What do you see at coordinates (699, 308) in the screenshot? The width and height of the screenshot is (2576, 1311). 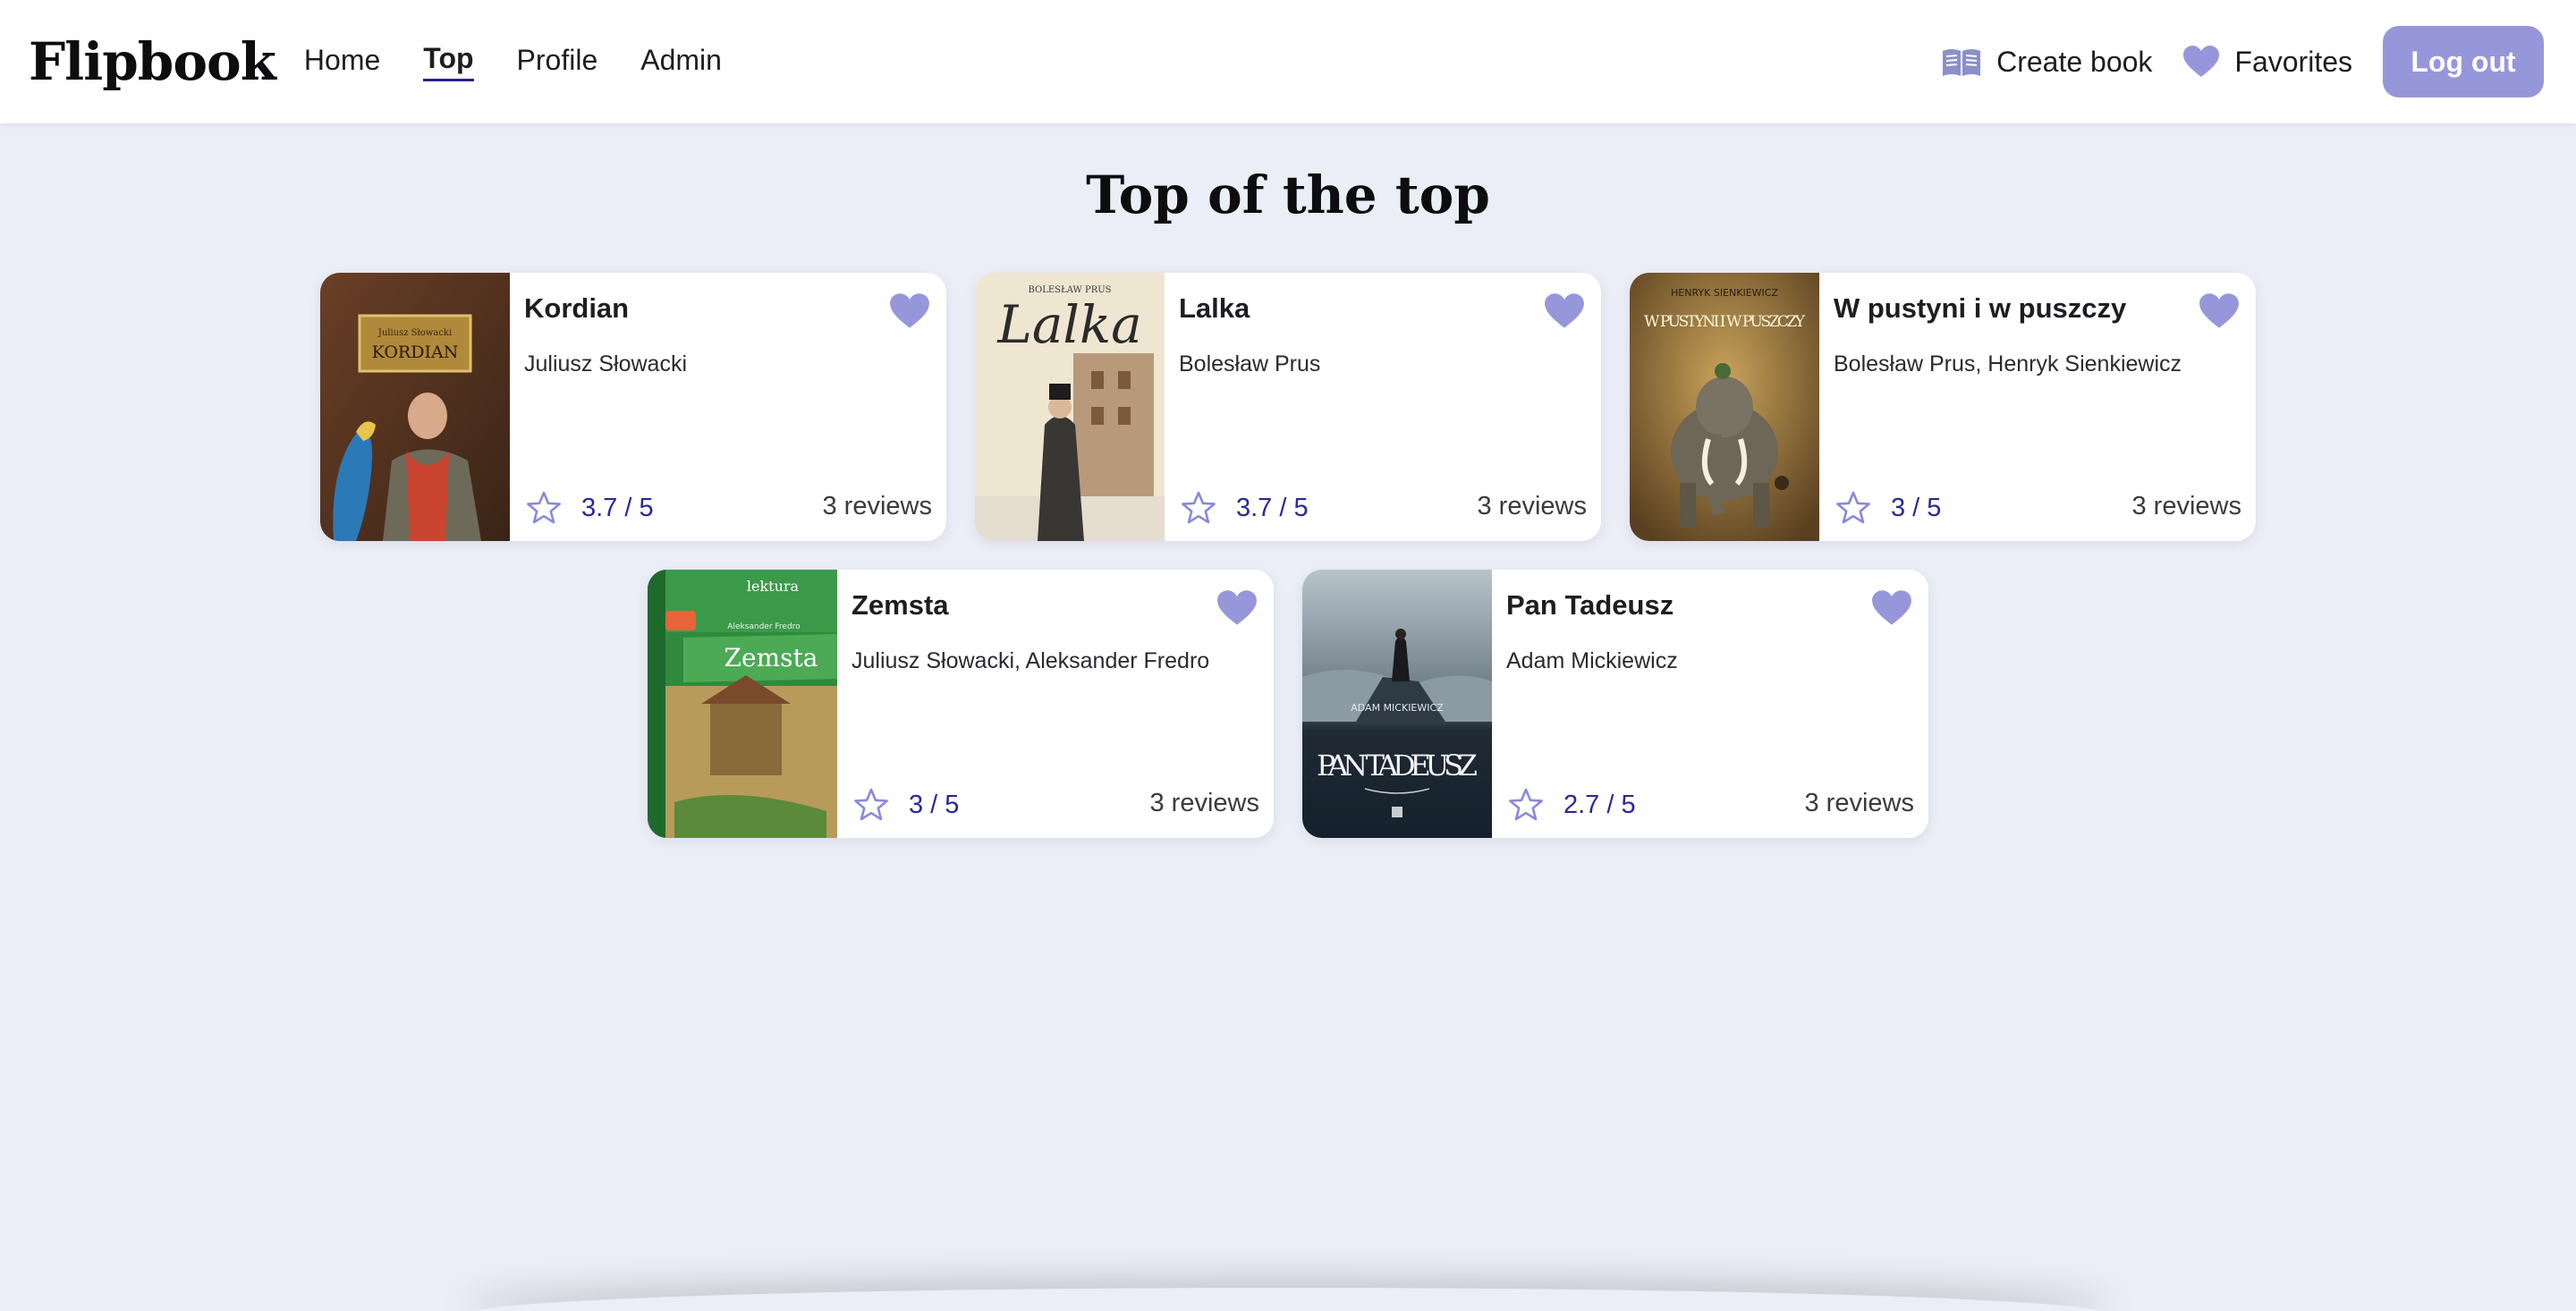 I see `book-title: Kordian` at bounding box center [699, 308].